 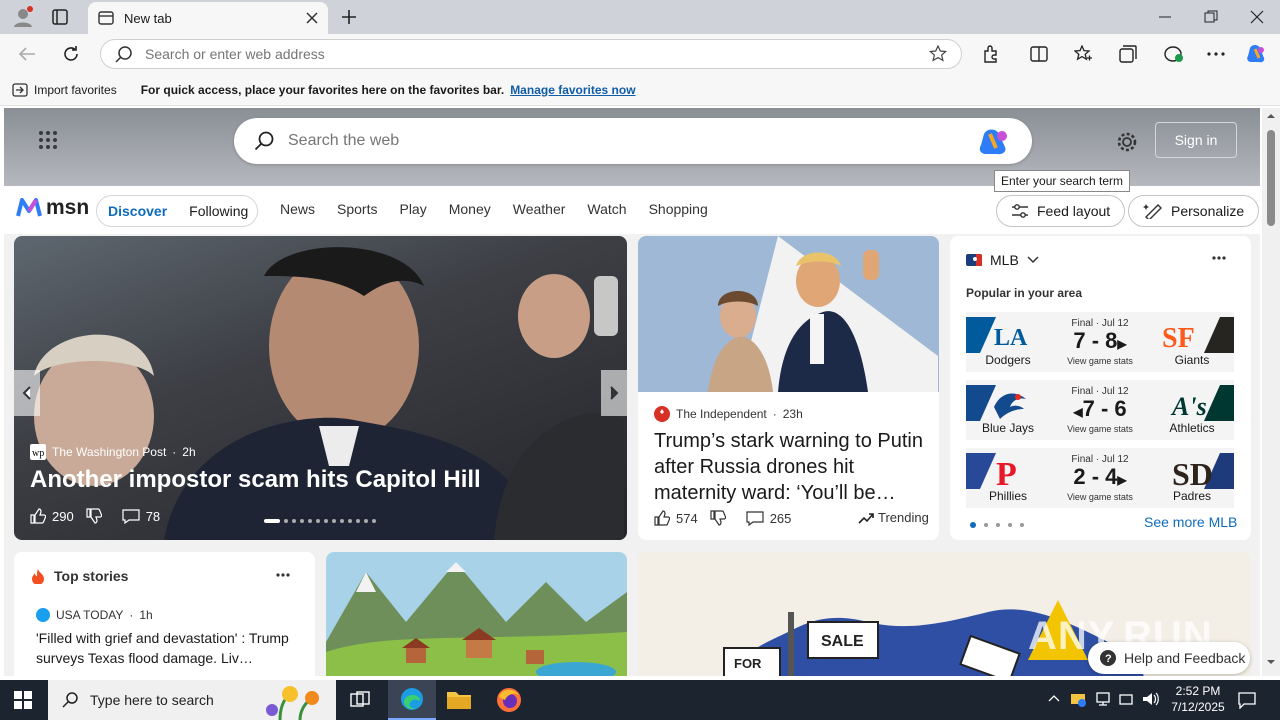 I want to click on new-tab-button, so click(x=349, y=17).